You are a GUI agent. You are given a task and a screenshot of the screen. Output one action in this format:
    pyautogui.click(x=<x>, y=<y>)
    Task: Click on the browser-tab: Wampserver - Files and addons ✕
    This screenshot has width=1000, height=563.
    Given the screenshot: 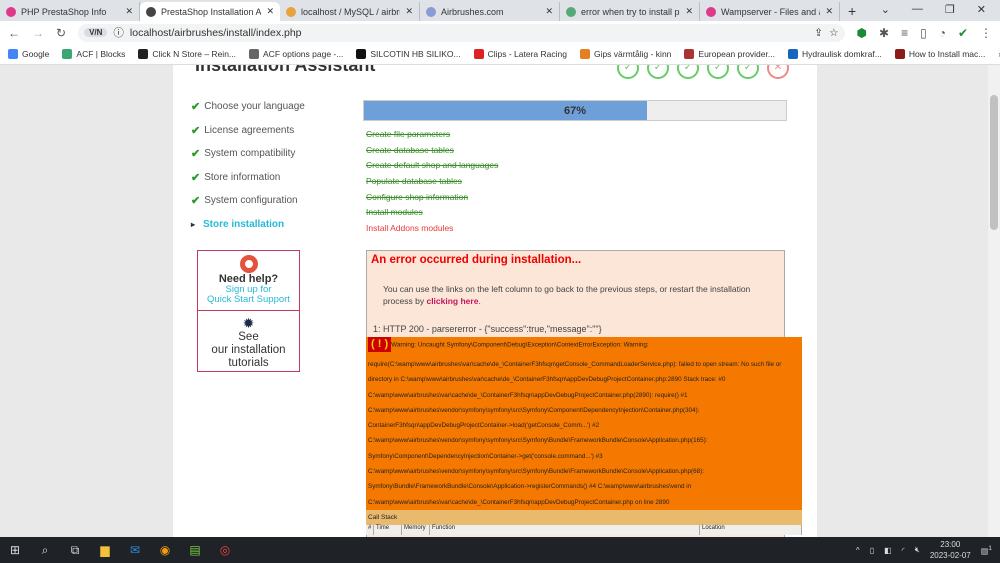 What is the action you would take?
    pyautogui.click(x=770, y=11)
    